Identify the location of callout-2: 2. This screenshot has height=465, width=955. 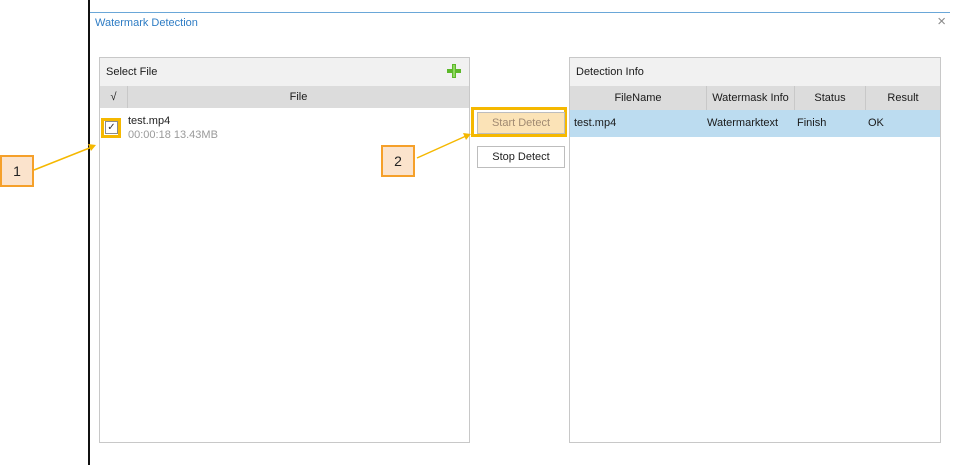
(398, 161).